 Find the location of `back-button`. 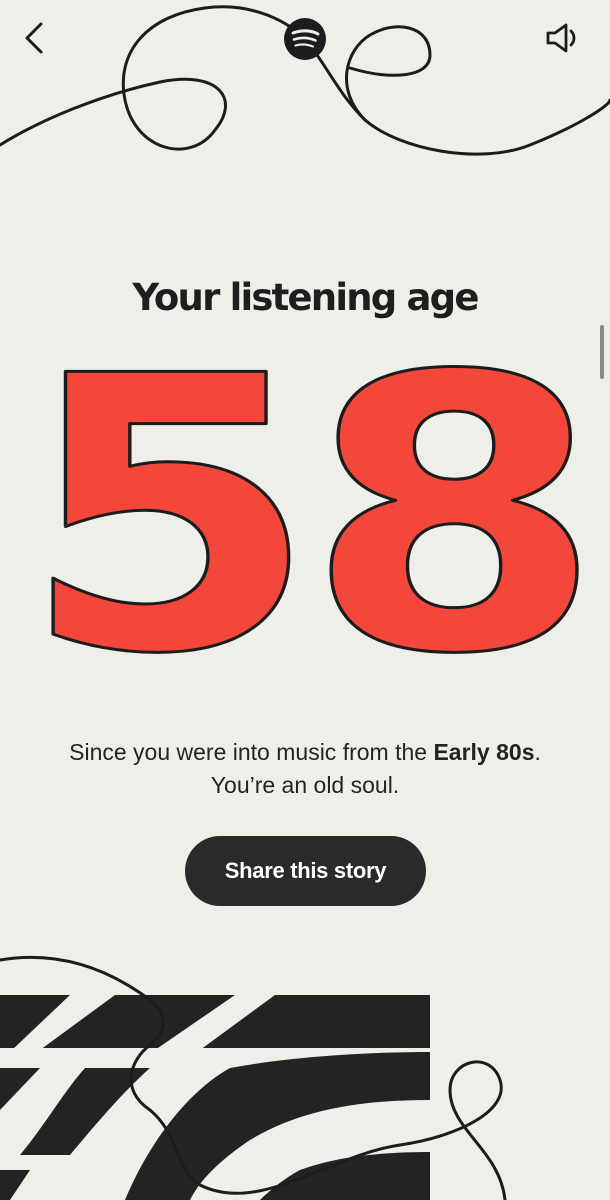

back-button is located at coordinates (34, 38).